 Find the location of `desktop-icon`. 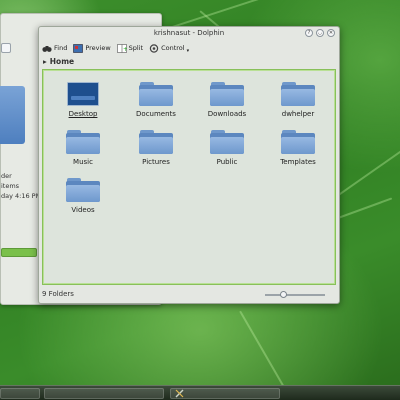

desktop-icon is located at coordinates (83, 94).